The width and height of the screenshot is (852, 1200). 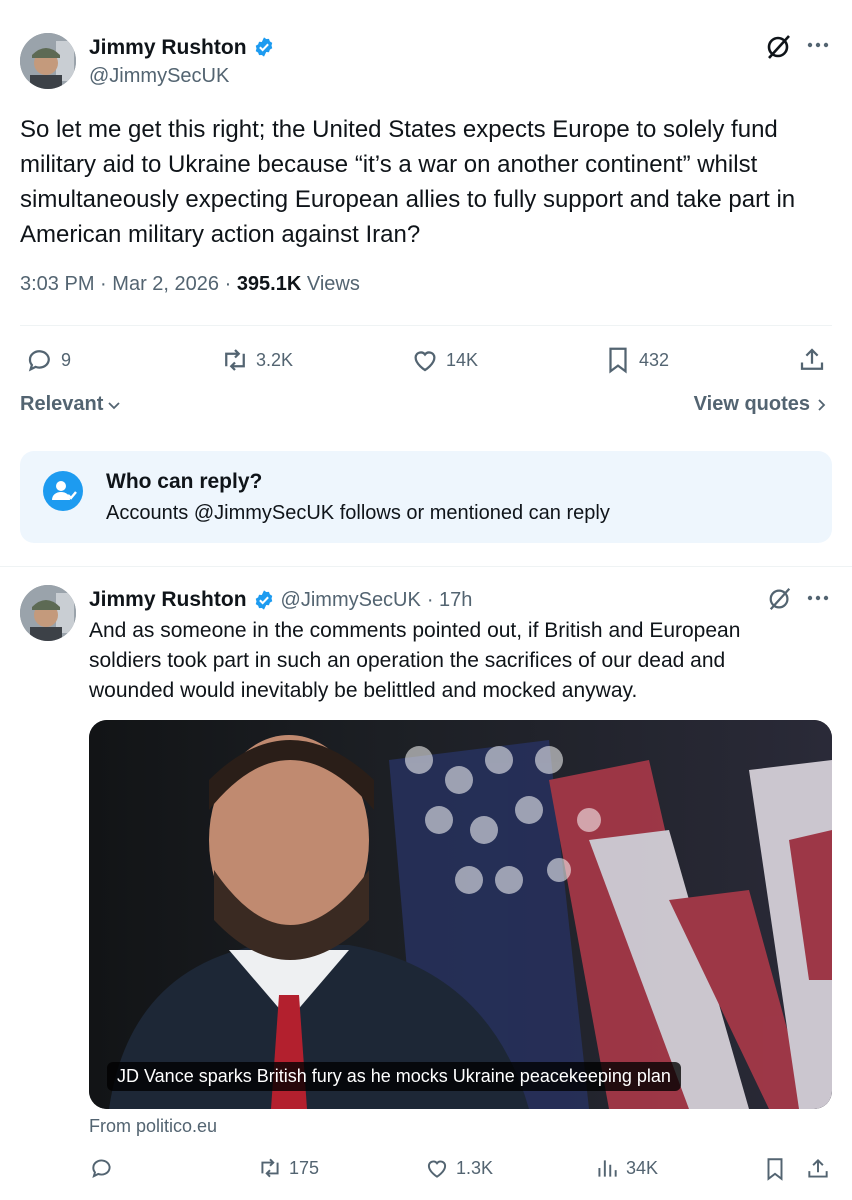 I want to click on sort-dropdown: Relevant, so click(x=70, y=404).